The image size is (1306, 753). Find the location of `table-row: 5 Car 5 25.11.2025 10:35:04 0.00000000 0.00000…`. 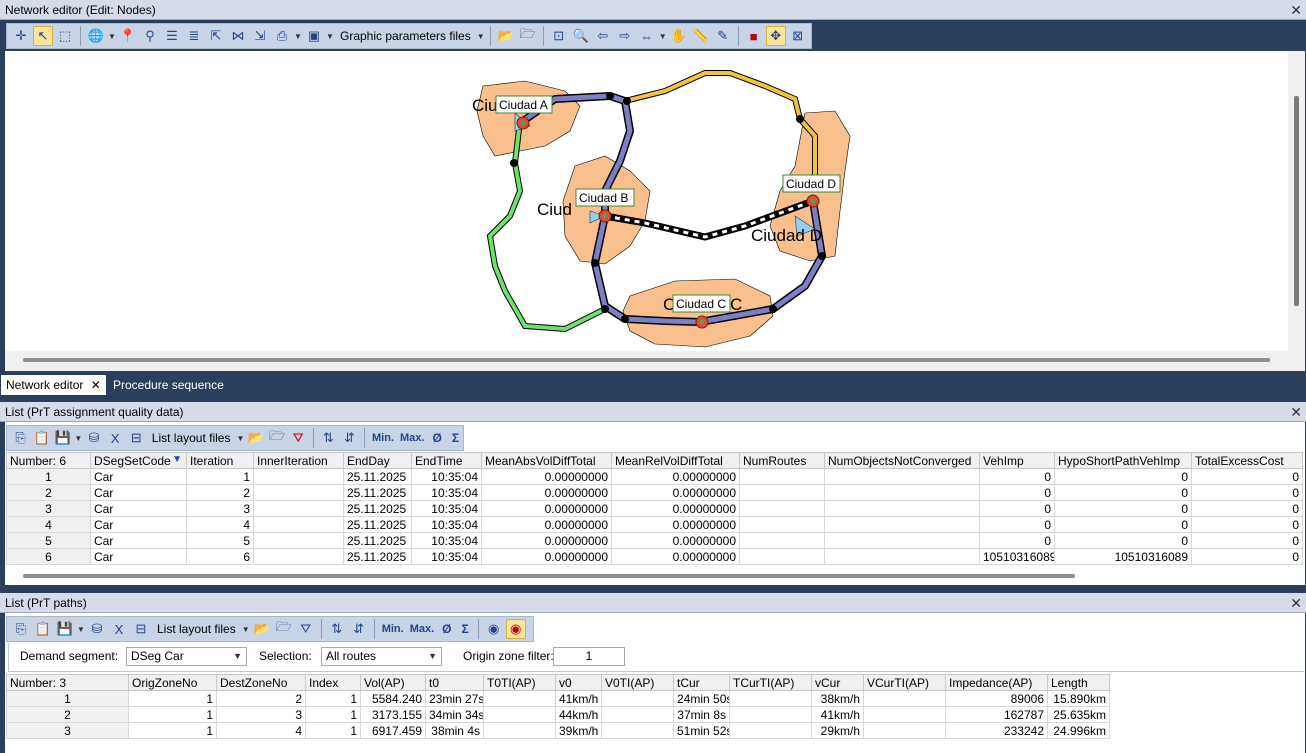

table-row: 5 Car 5 25.11.2025 10:35:04 0.00000000 0.00000… is located at coordinates (654, 540).